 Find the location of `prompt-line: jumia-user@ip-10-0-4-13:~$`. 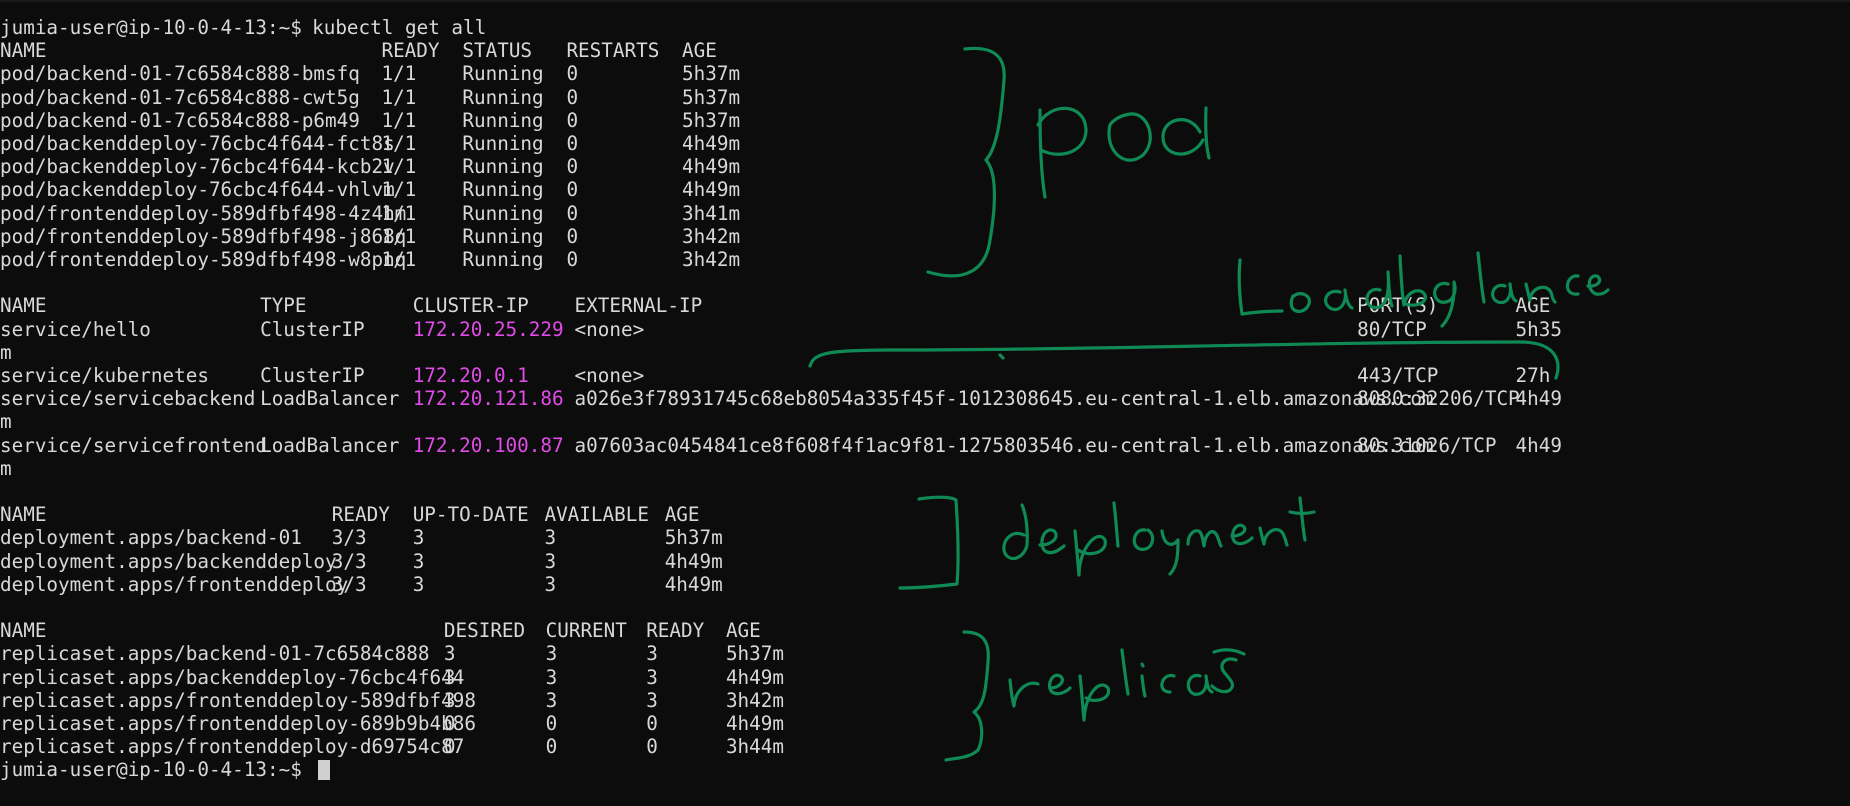

prompt-line: jumia-user@ip-10-0-4-13:~$ is located at coordinates (925, 769).